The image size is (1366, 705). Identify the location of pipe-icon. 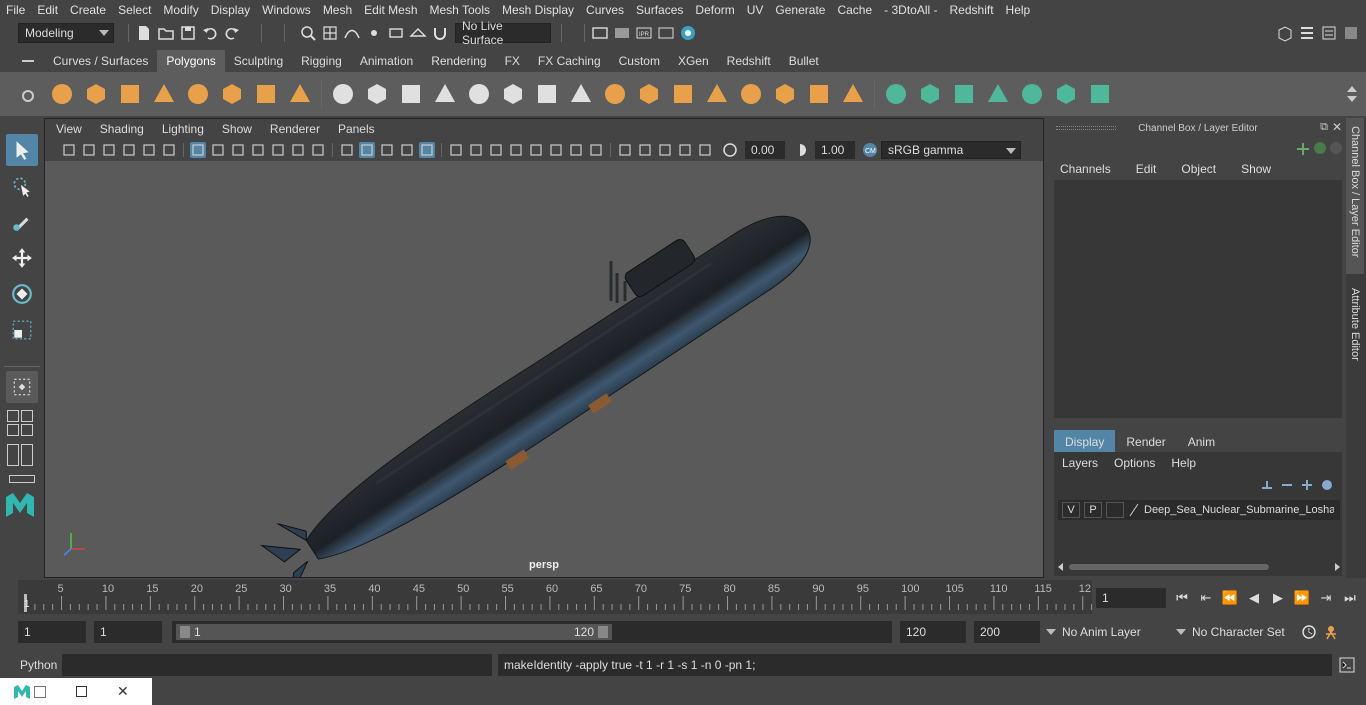
(300, 94).